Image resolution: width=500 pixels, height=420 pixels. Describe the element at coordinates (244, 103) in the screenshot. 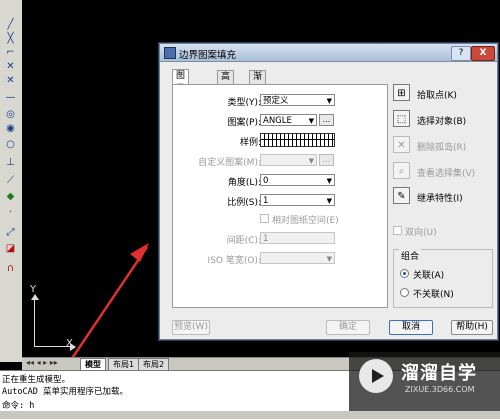

I see `type-label: 类型(Y):` at that location.